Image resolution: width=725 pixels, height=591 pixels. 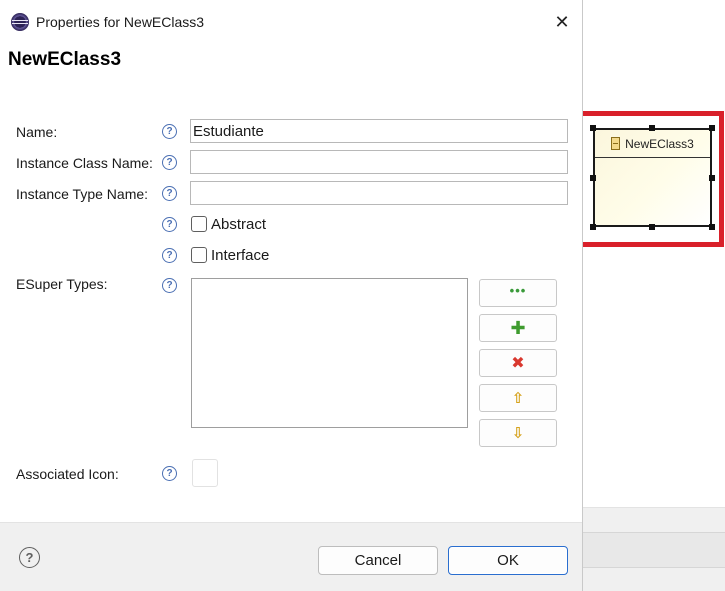 What do you see at coordinates (562, 22) in the screenshot?
I see `close-button: ✕` at bounding box center [562, 22].